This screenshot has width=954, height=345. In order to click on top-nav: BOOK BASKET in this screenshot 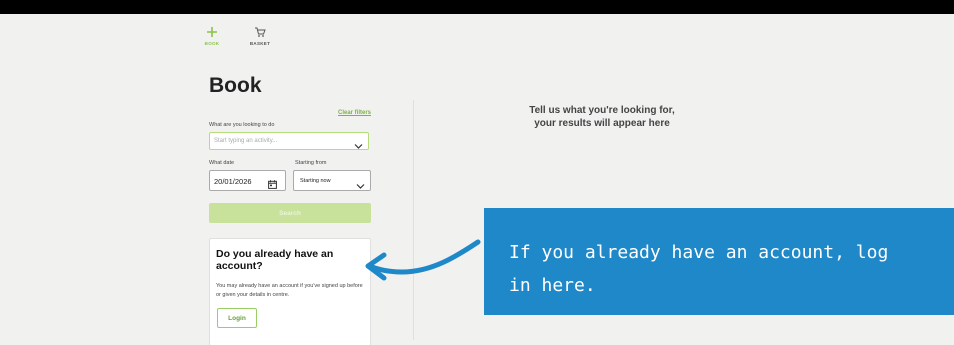, I will do `click(236, 35)`.